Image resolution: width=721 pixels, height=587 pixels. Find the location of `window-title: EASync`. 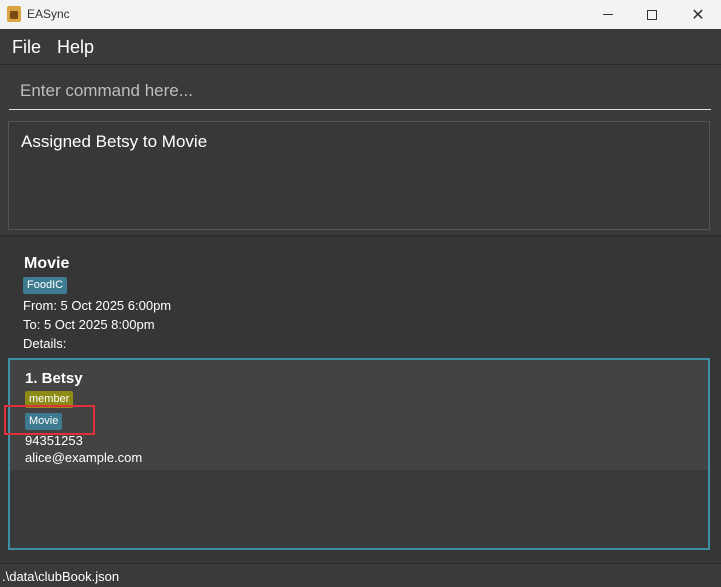

window-title: EASync is located at coordinates (48, 14).